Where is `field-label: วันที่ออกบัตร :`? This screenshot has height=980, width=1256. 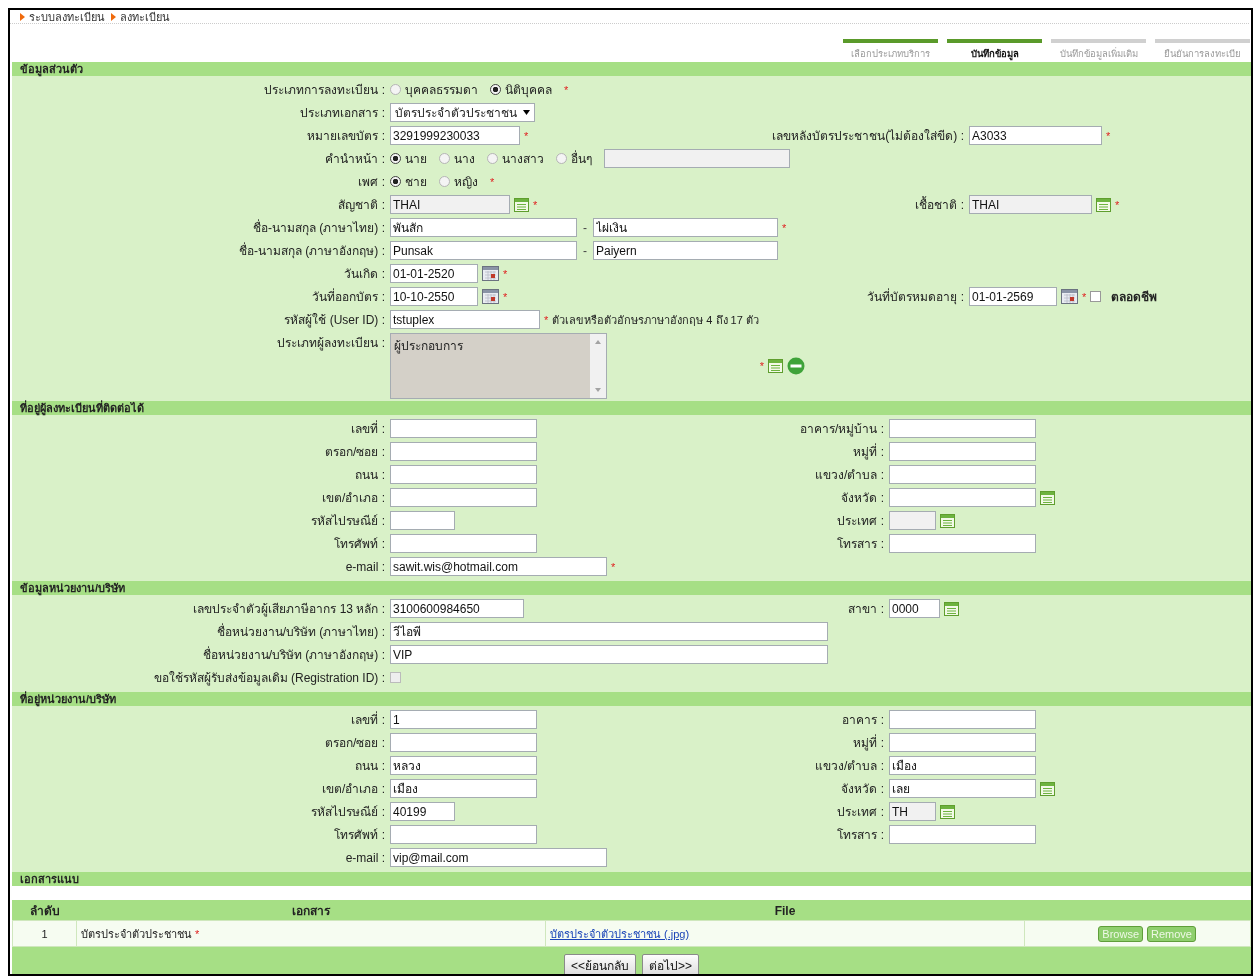 field-label: วันที่ออกบัตร : is located at coordinates (348, 296).